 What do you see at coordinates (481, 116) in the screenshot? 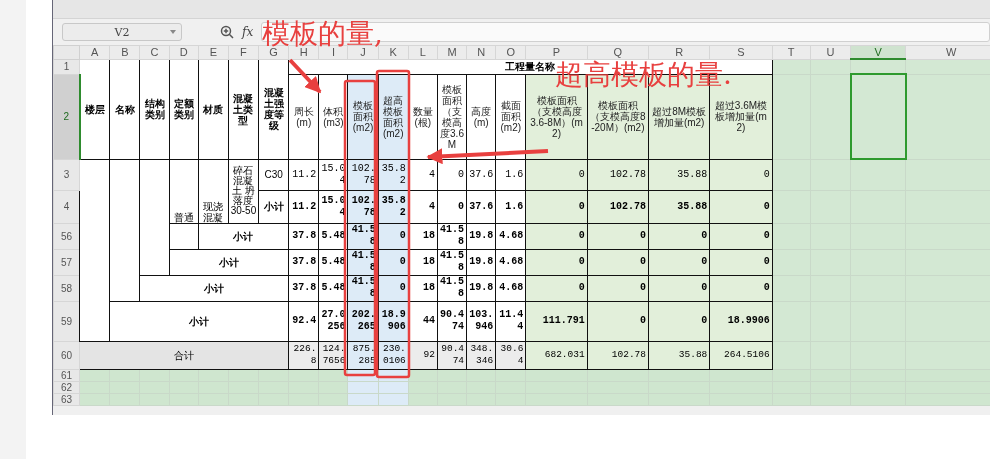
I see `column-heading: 高度(m)` at bounding box center [481, 116].